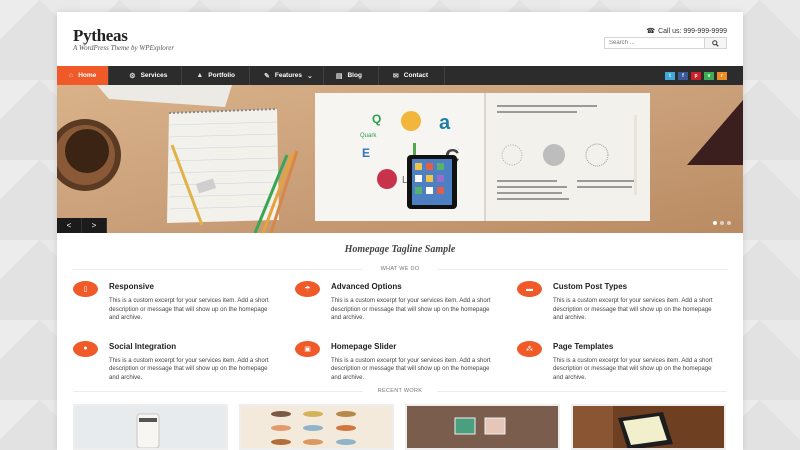 Image resolution: width=800 pixels, height=450 pixels. I want to click on what-we-do-heading: WHAT WE DO, so click(400, 269).